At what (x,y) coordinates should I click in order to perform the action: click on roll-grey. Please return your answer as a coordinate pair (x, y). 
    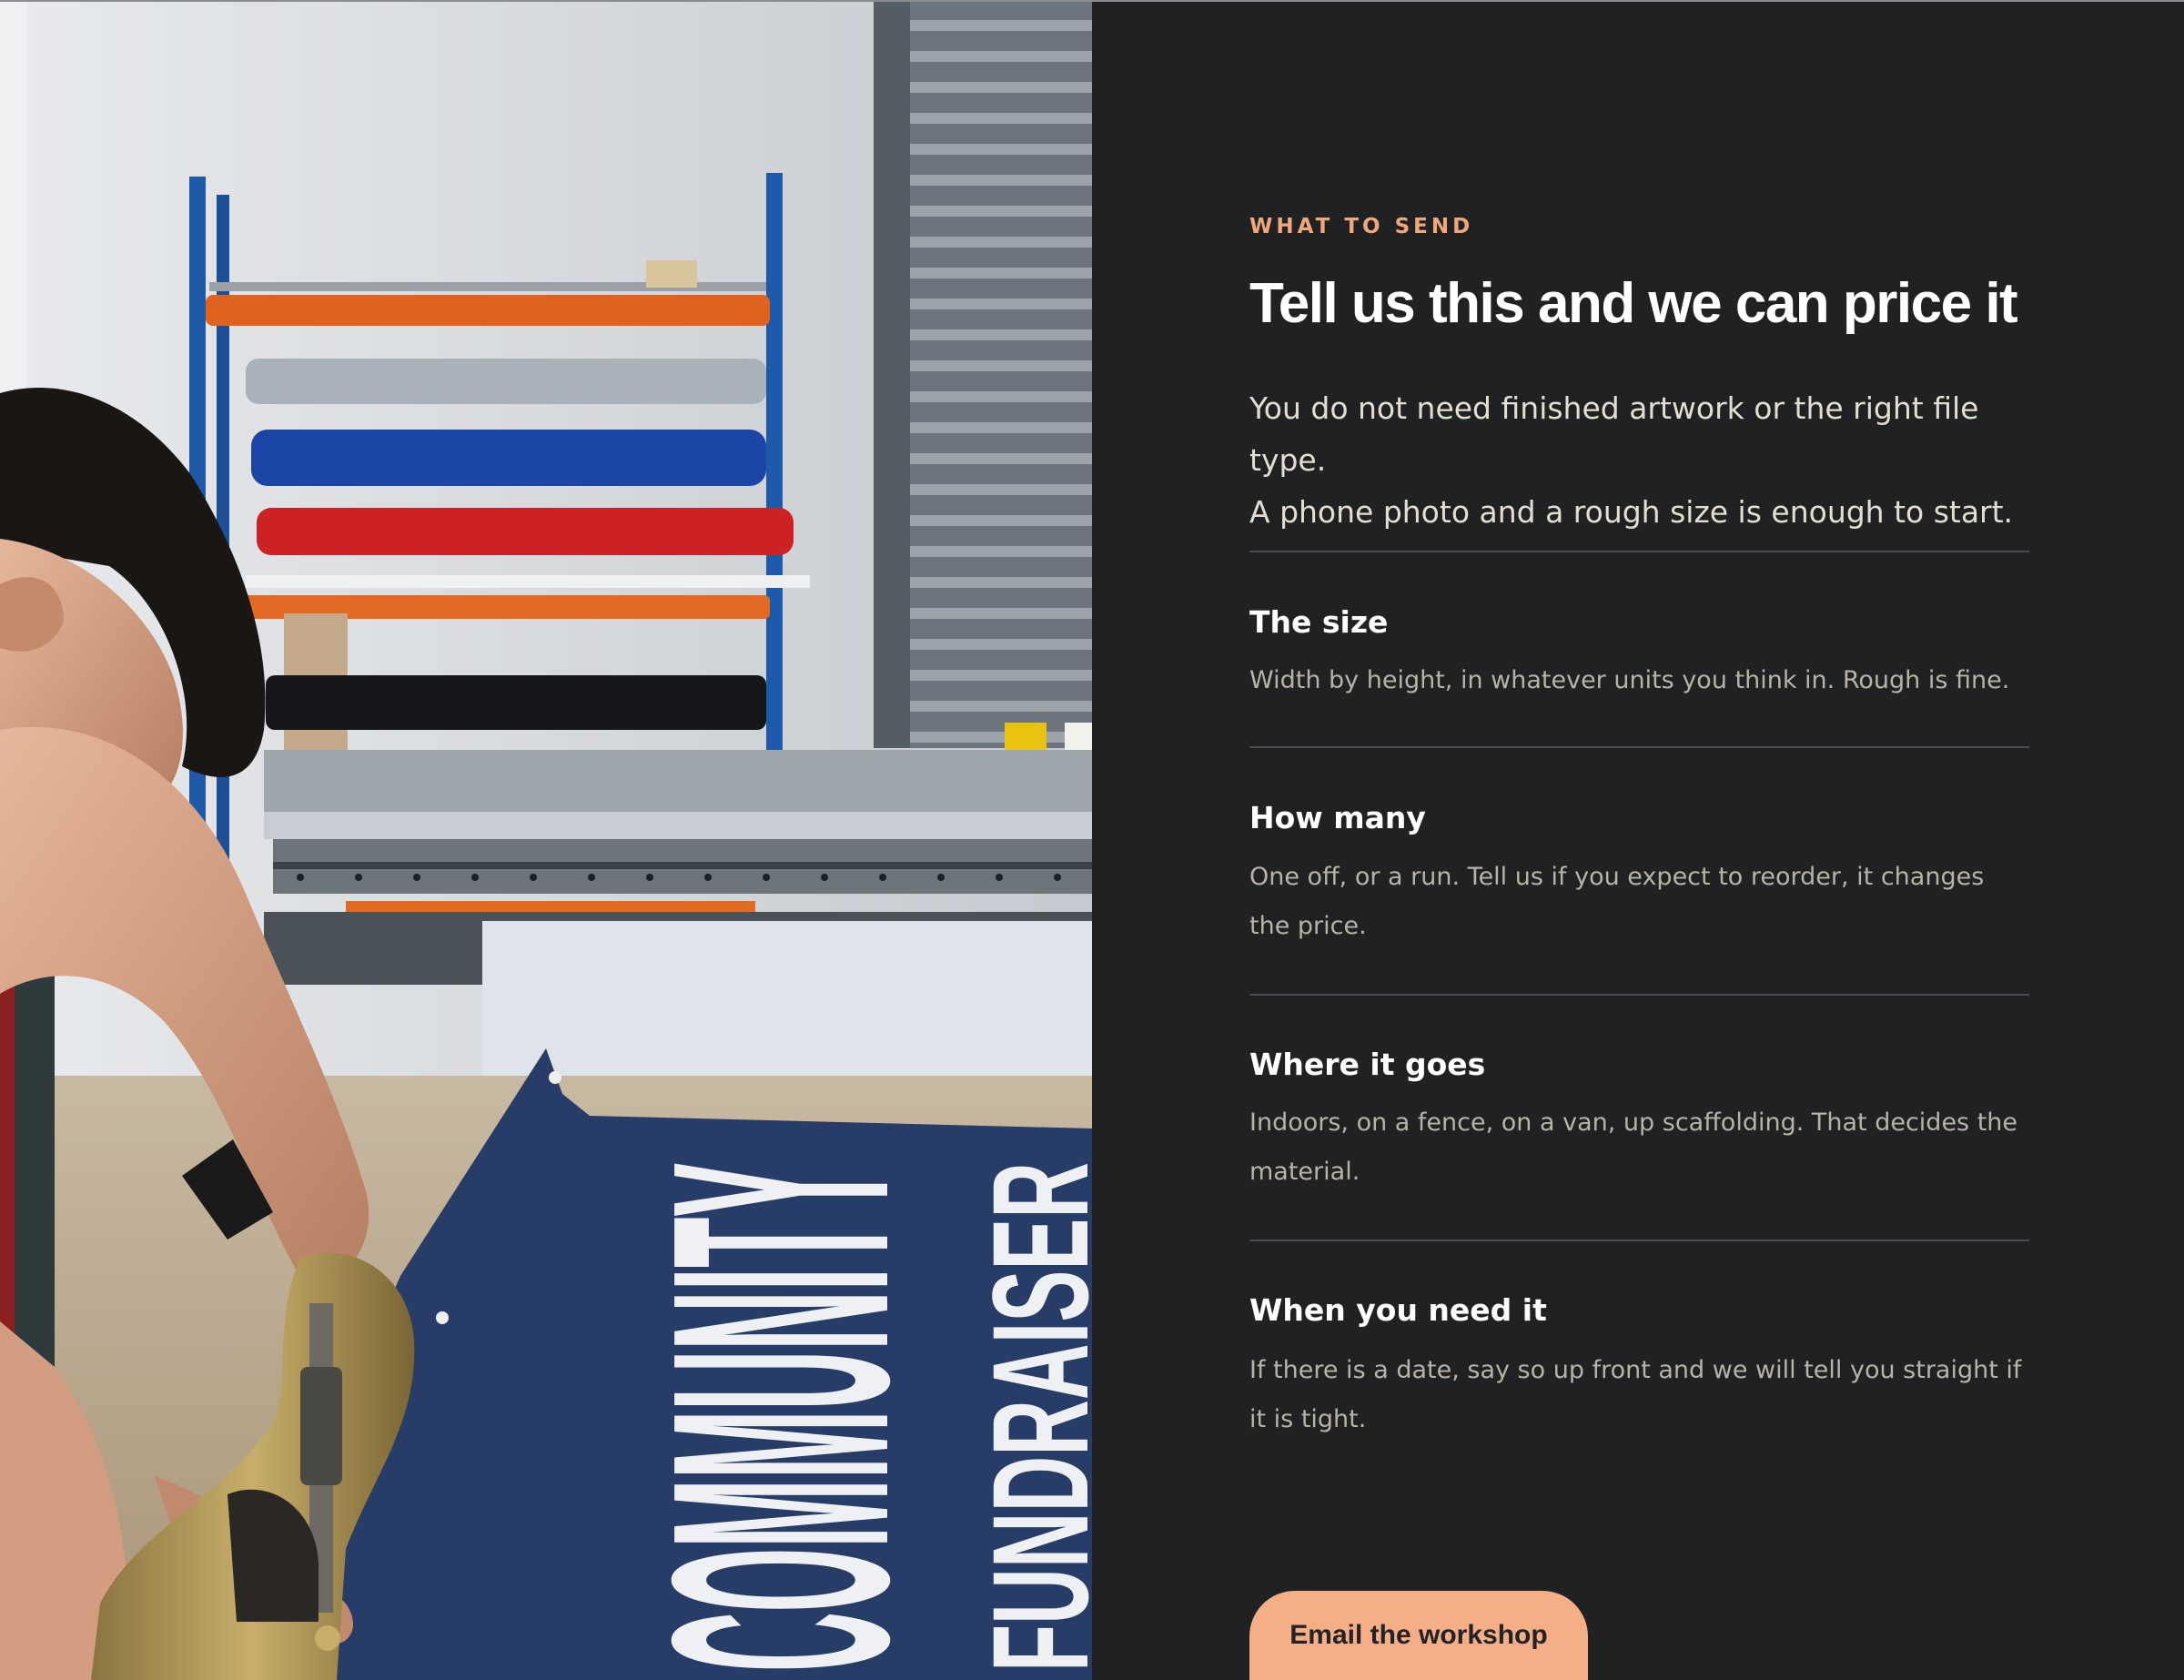
    Looking at the image, I should click on (506, 382).